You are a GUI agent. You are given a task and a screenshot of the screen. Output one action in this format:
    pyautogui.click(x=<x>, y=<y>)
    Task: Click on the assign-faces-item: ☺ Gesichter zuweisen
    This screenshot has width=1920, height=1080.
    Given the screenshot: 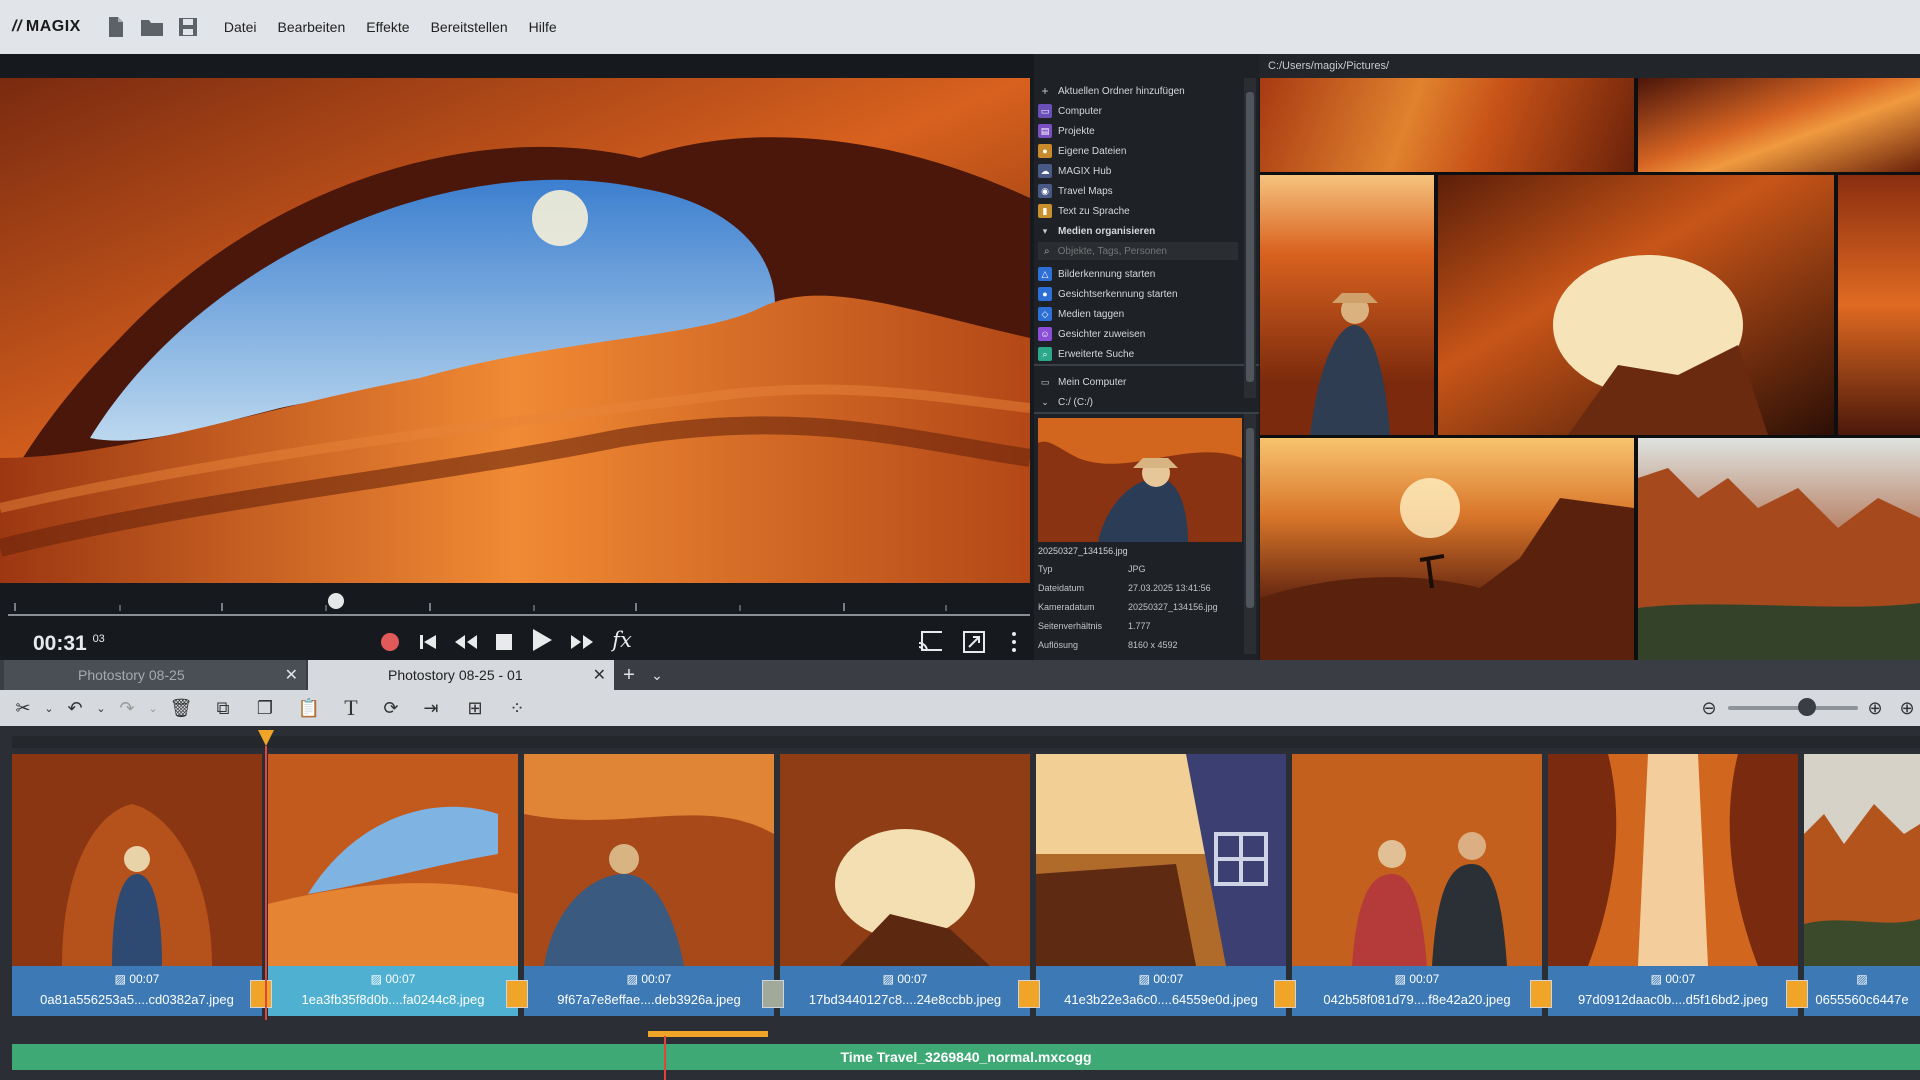 What is the action you would take?
    pyautogui.click(x=1136, y=334)
    